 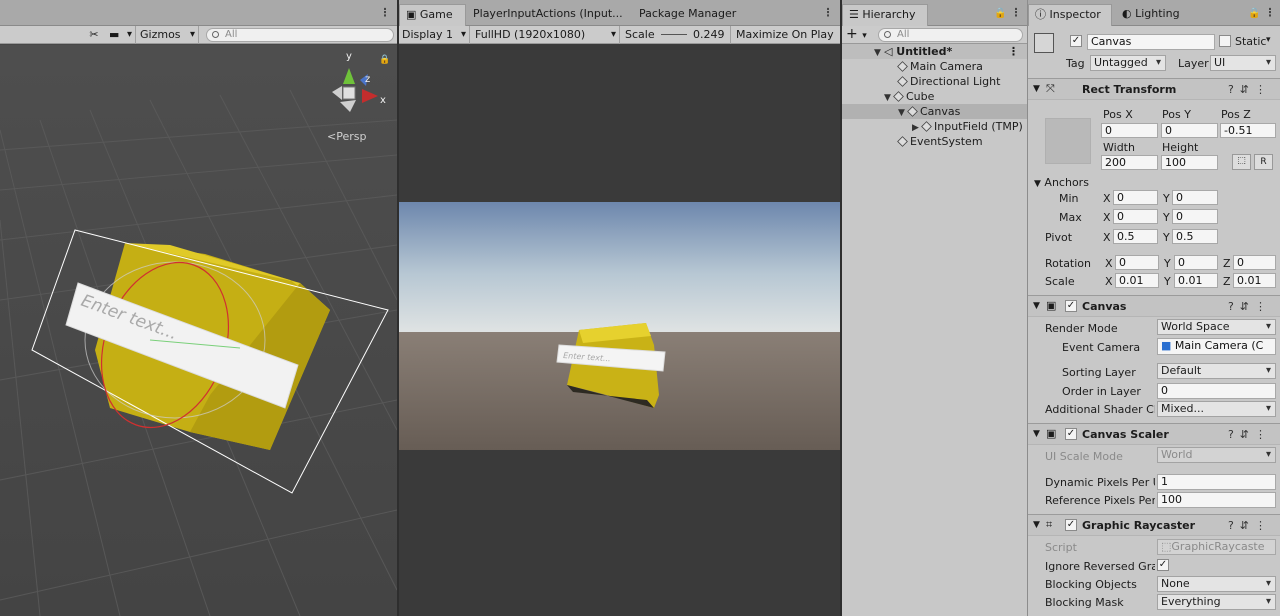 What do you see at coordinates (1151, 42) in the screenshot?
I see `object-name-field: Canvas` at bounding box center [1151, 42].